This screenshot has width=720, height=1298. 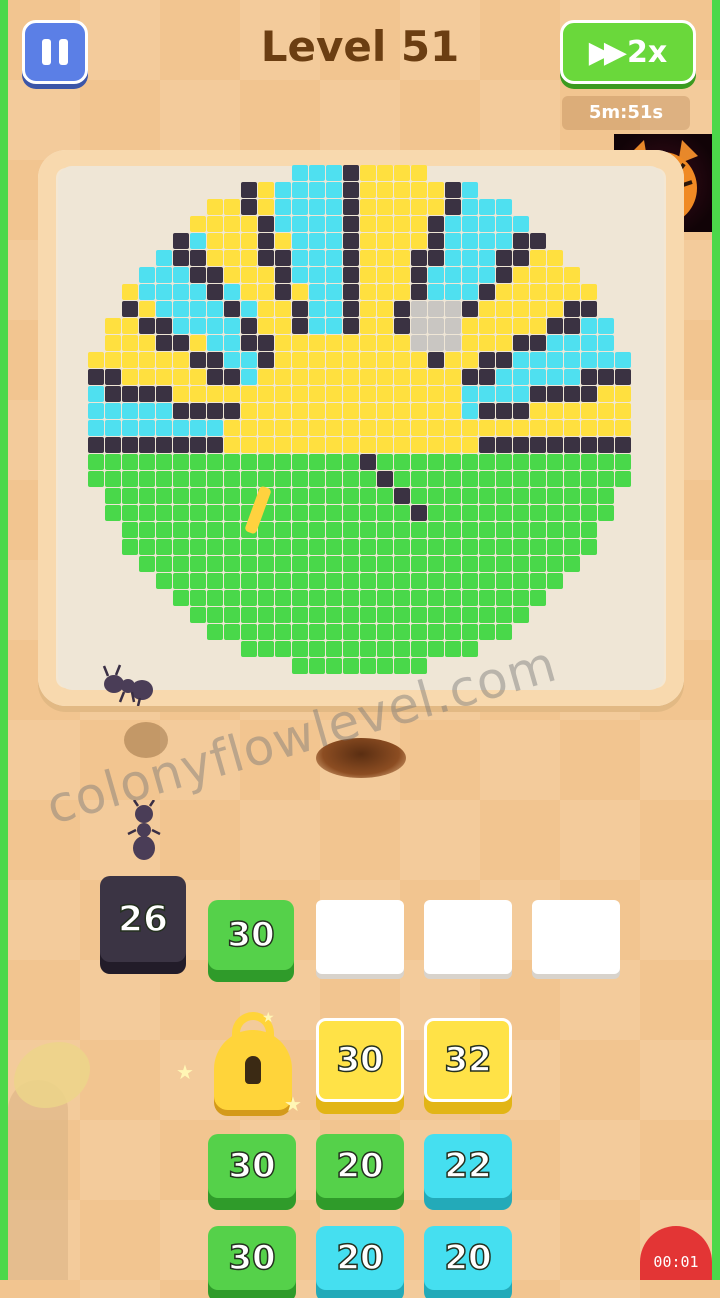 What do you see at coordinates (360, 1060) in the screenshot?
I see `queue-tile-yellow-30: 30` at bounding box center [360, 1060].